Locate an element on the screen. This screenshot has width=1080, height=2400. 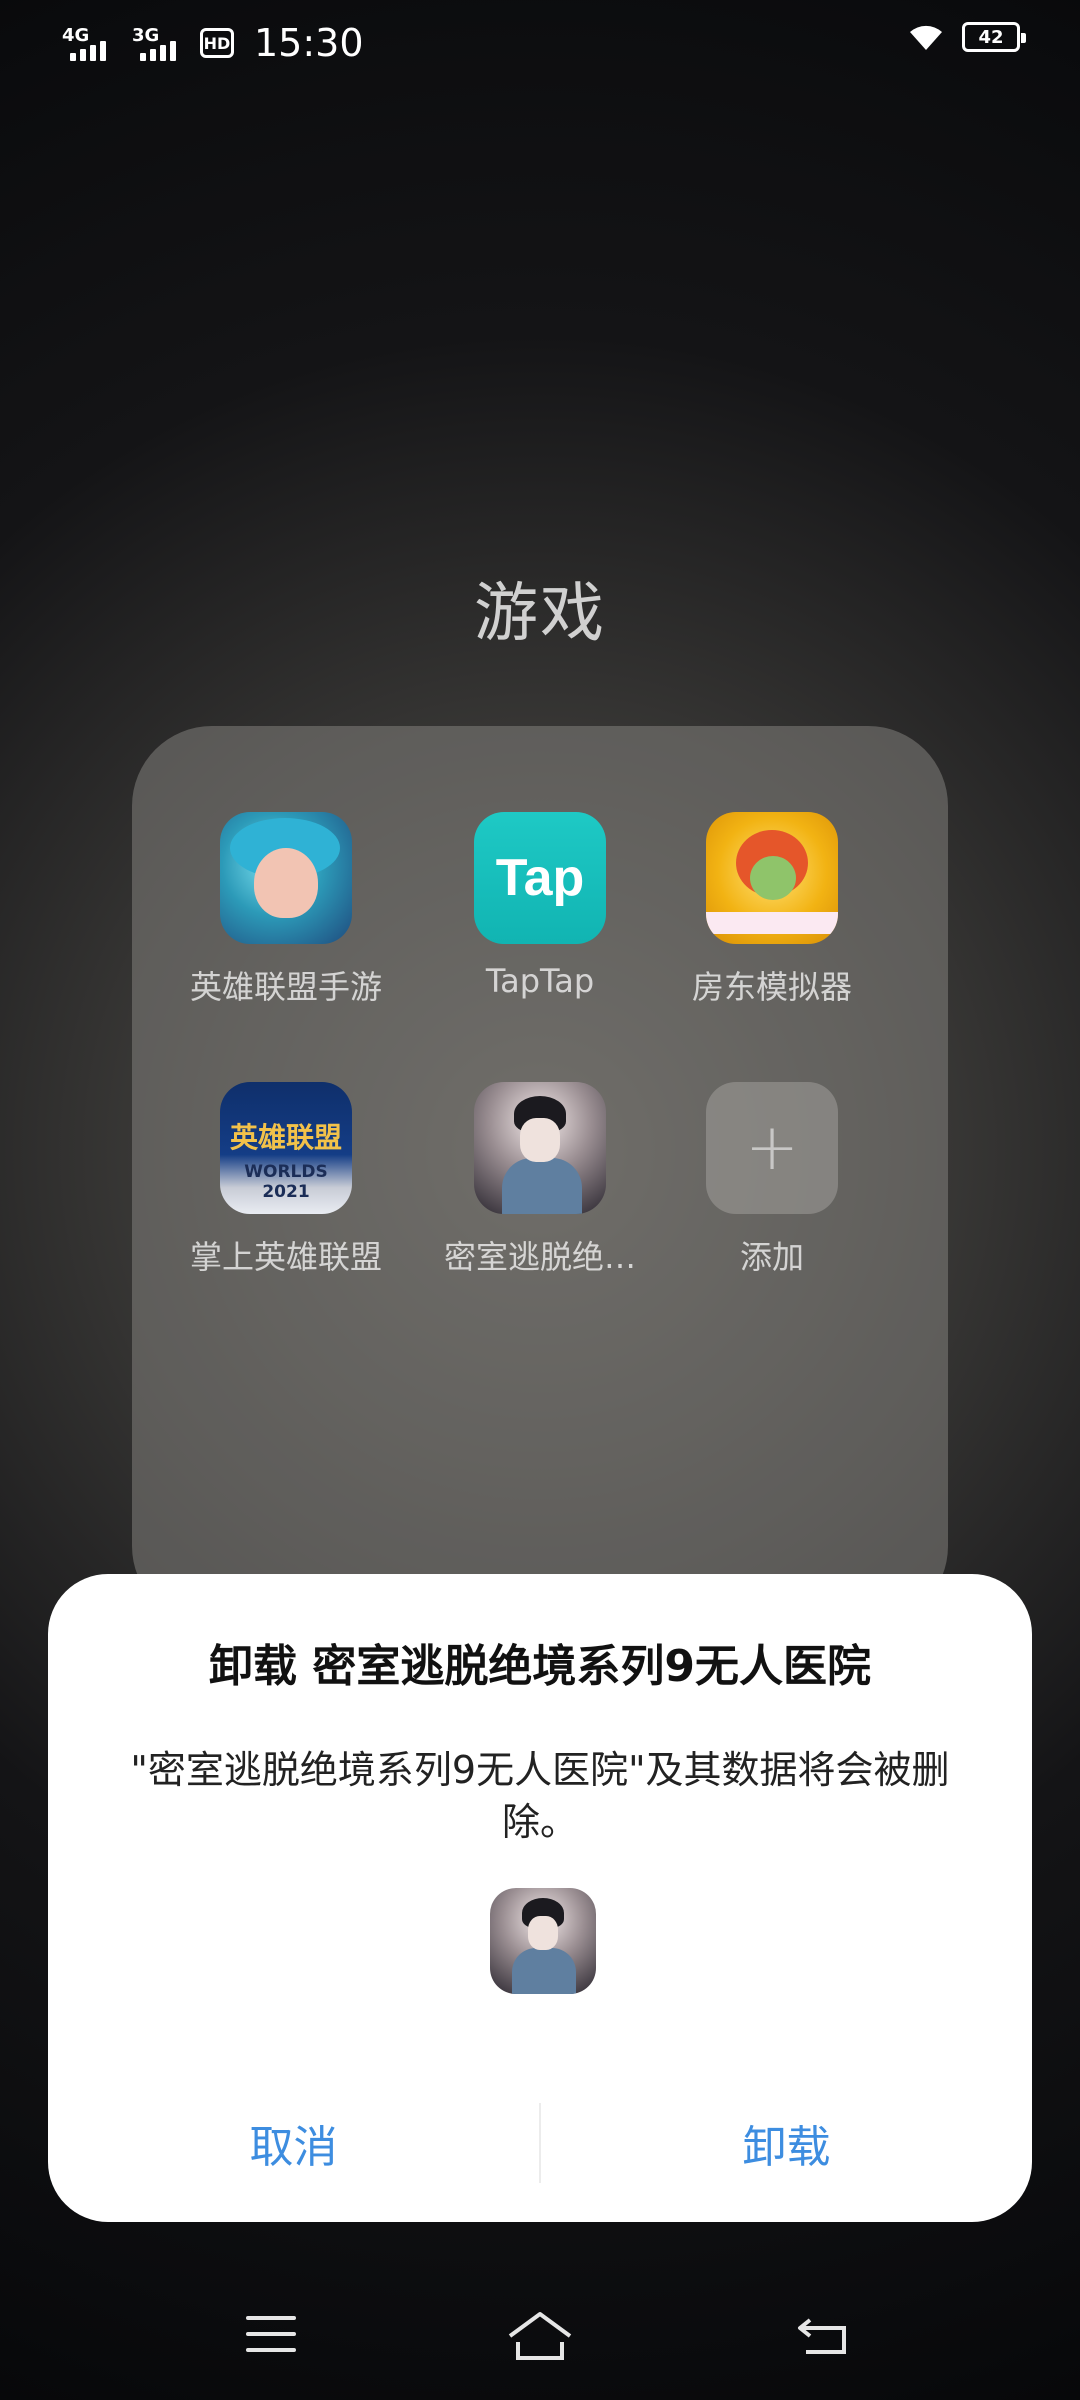
lol-companion-icon: 英雄联盟 WORLDS 2021 is located at coordinates (286, 1148).